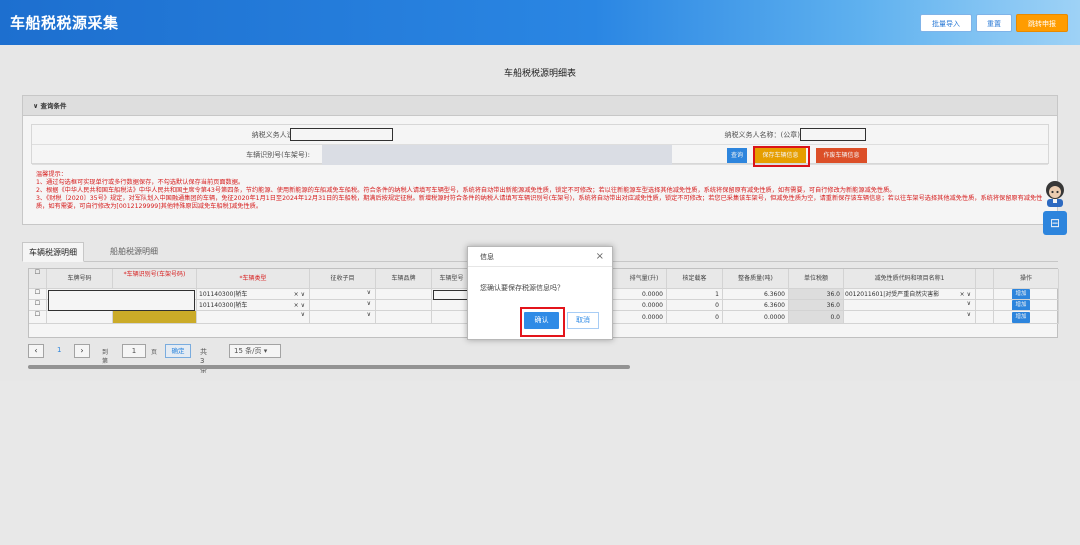 This screenshot has height=545, width=1080. I want to click on dialog-message: 您确认要保存税源信息吗？, so click(522, 288).